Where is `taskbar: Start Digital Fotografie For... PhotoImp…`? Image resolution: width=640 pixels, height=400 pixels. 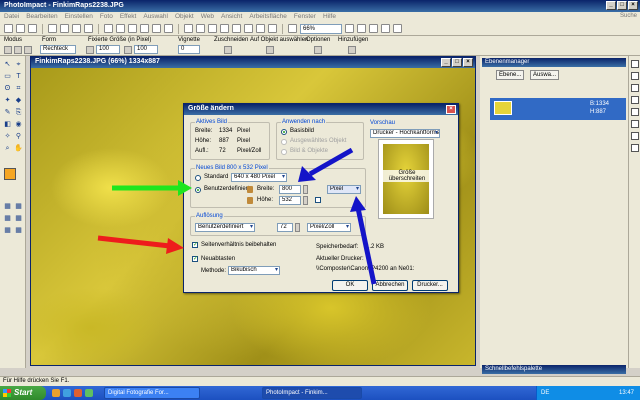
taskbar: Start Digital Fotografie For... PhotoImp… is located at coordinates (320, 393).